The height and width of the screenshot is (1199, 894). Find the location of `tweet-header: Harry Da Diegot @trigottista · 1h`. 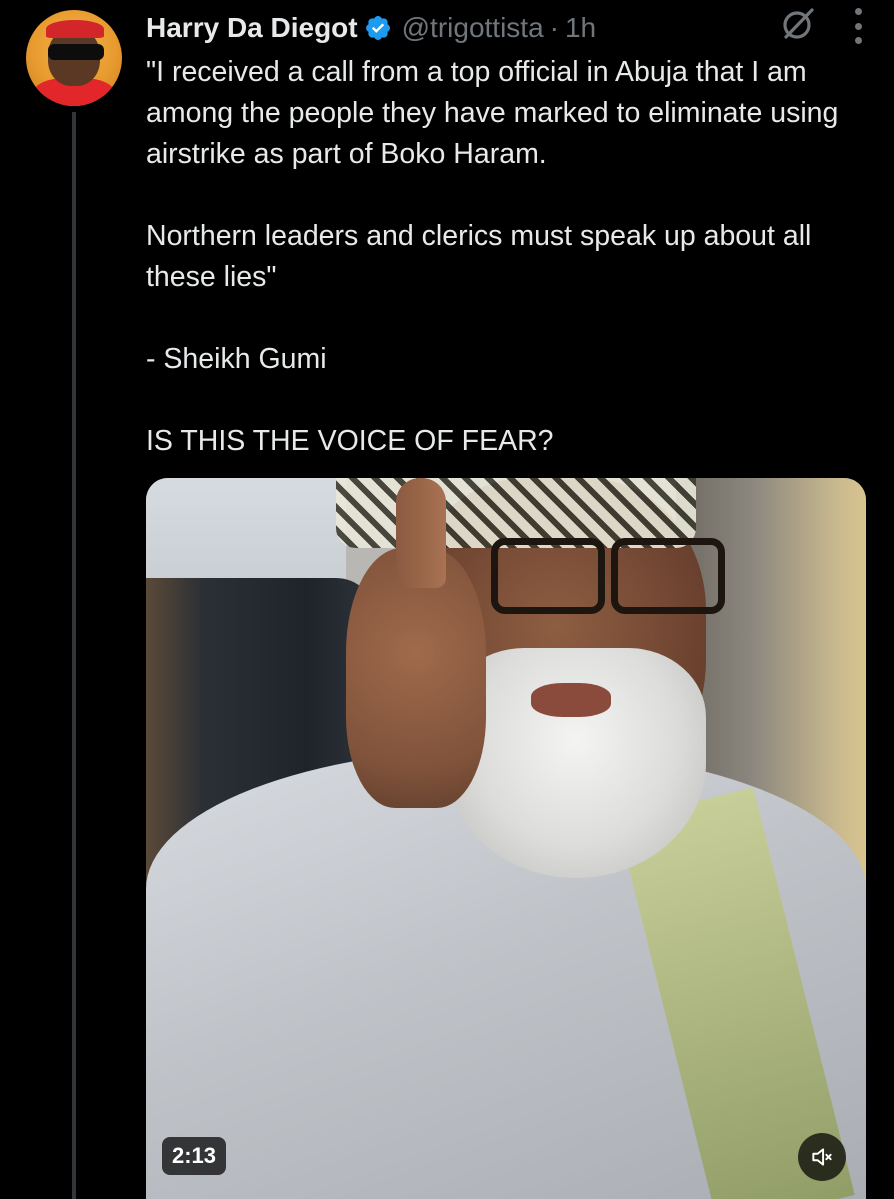

tweet-header: Harry Da Diegot @trigottista · 1h is located at coordinates (506, 28).